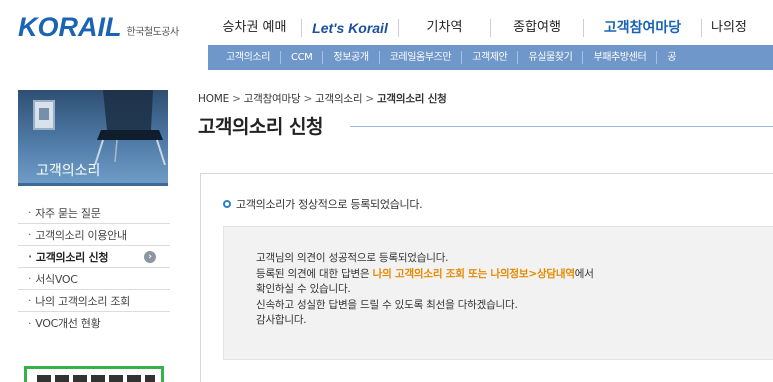 This screenshot has width=773, height=382. What do you see at coordinates (737, 28) in the screenshot?
I see `main-nav-my: 나의정` at bounding box center [737, 28].